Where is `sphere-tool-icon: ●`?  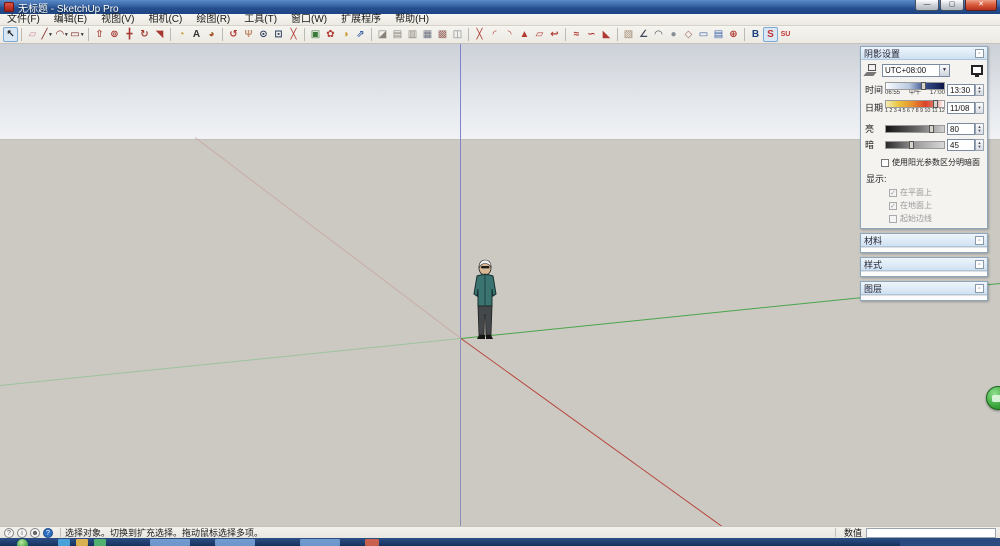 sphere-tool-icon: ● is located at coordinates (673, 34).